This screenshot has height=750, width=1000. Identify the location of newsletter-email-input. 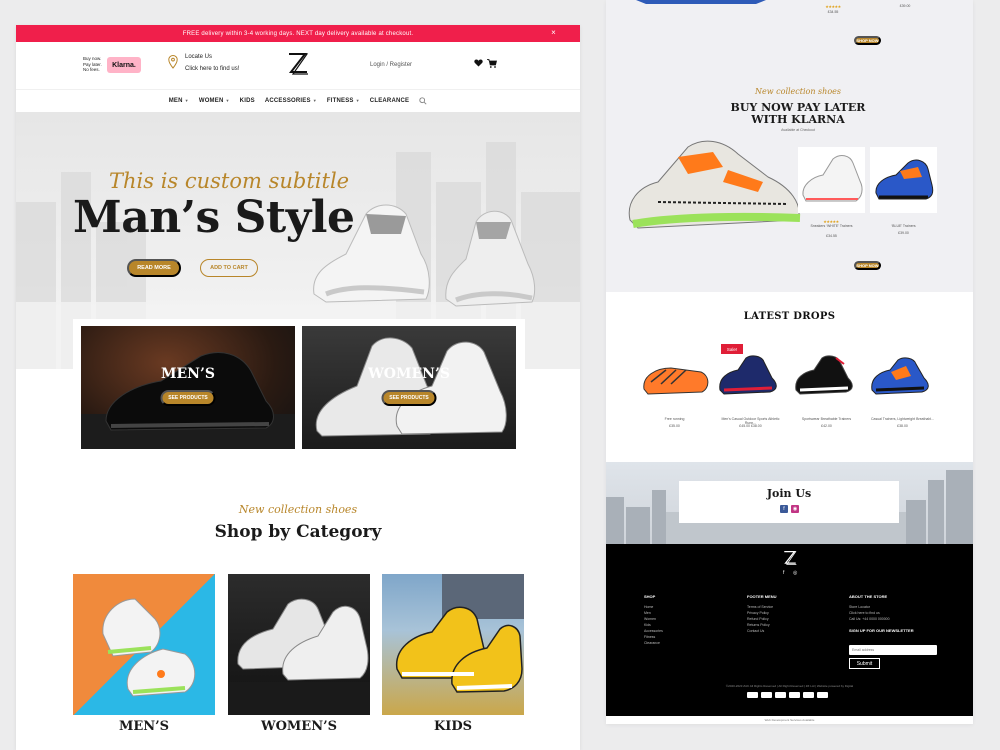
(893, 650).